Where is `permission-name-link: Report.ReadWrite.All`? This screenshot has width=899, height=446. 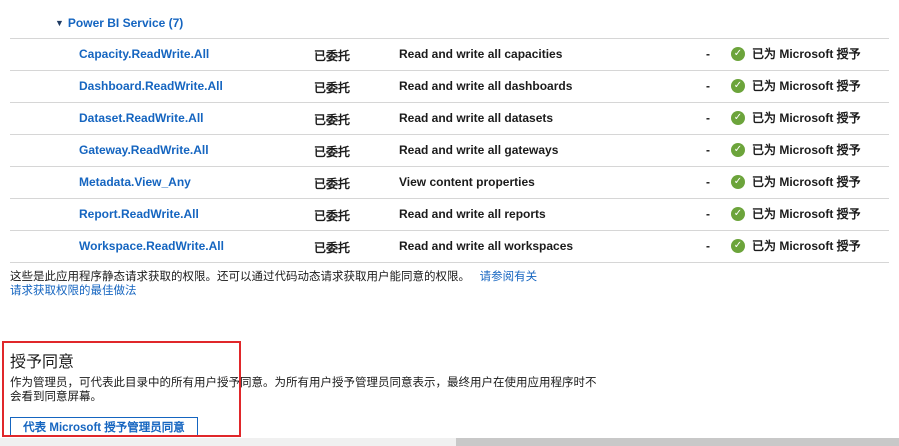 permission-name-link: Report.ReadWrite.All is located at coordinates (139, 214).